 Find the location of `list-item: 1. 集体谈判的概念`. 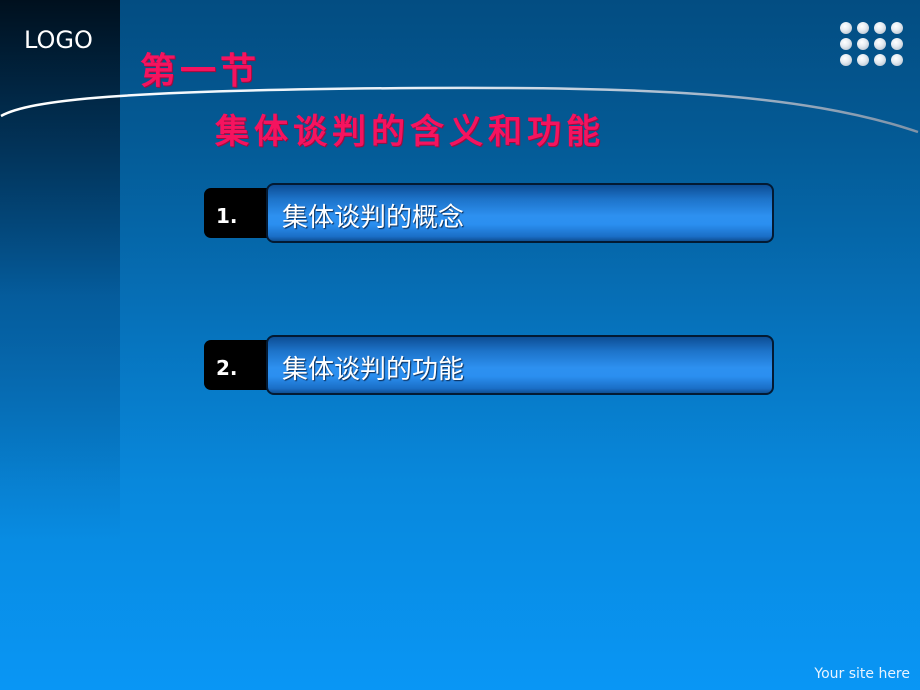

list-item: 1. 集体谈判的概念 is located at coordinates (489, 213).